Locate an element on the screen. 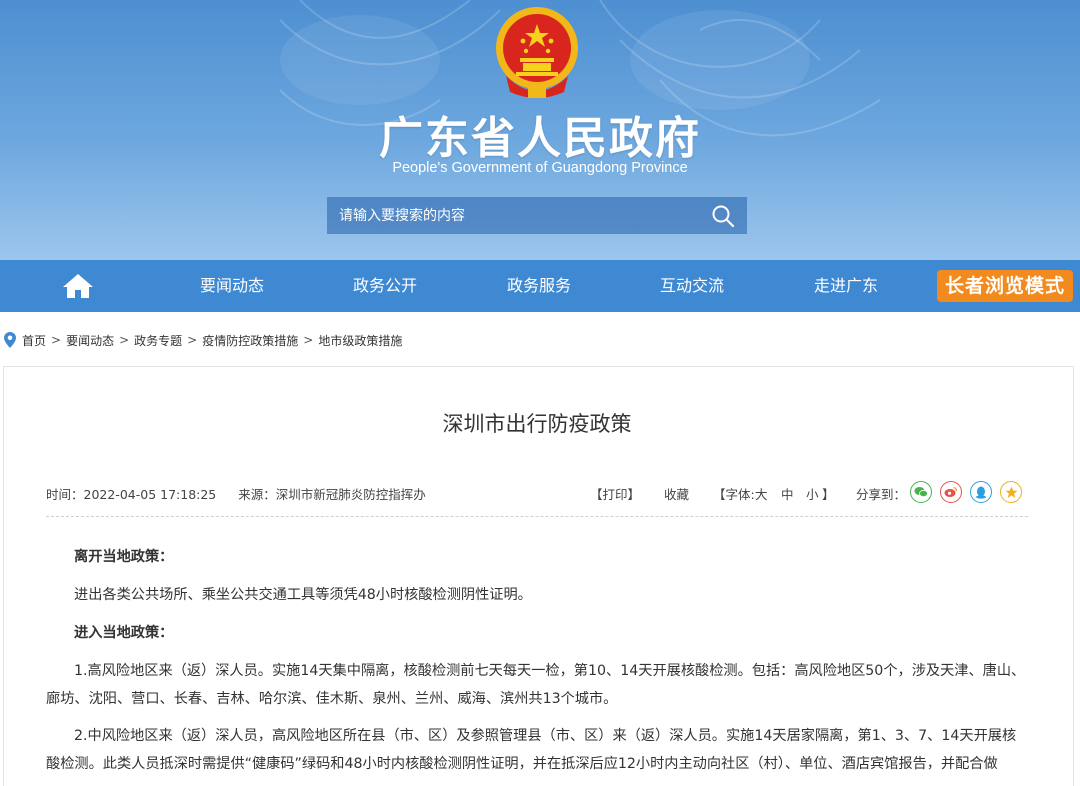 This screenshot has height=786, width=1080. article-source: 来源：深圳市新冠肺炎防控指挥办 is located at coordinates (332, 494).